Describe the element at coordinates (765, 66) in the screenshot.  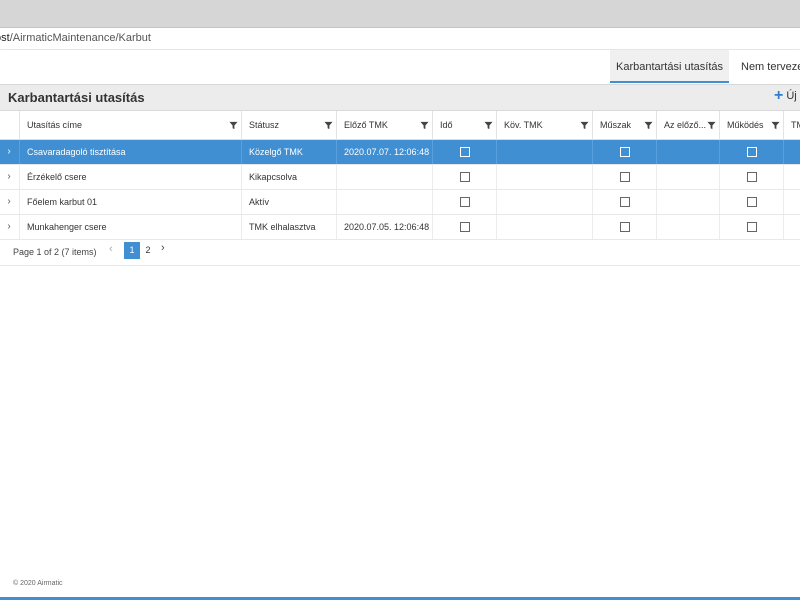
I see `tab-unplanned: Nem tervezett` at that location.